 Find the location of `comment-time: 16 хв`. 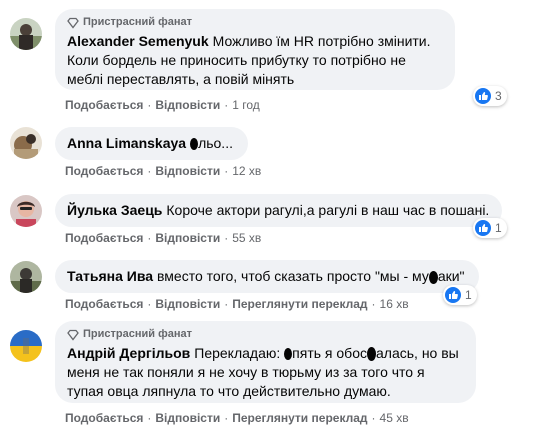

comment-time: 16 хв is located at coordinates (394, 304).